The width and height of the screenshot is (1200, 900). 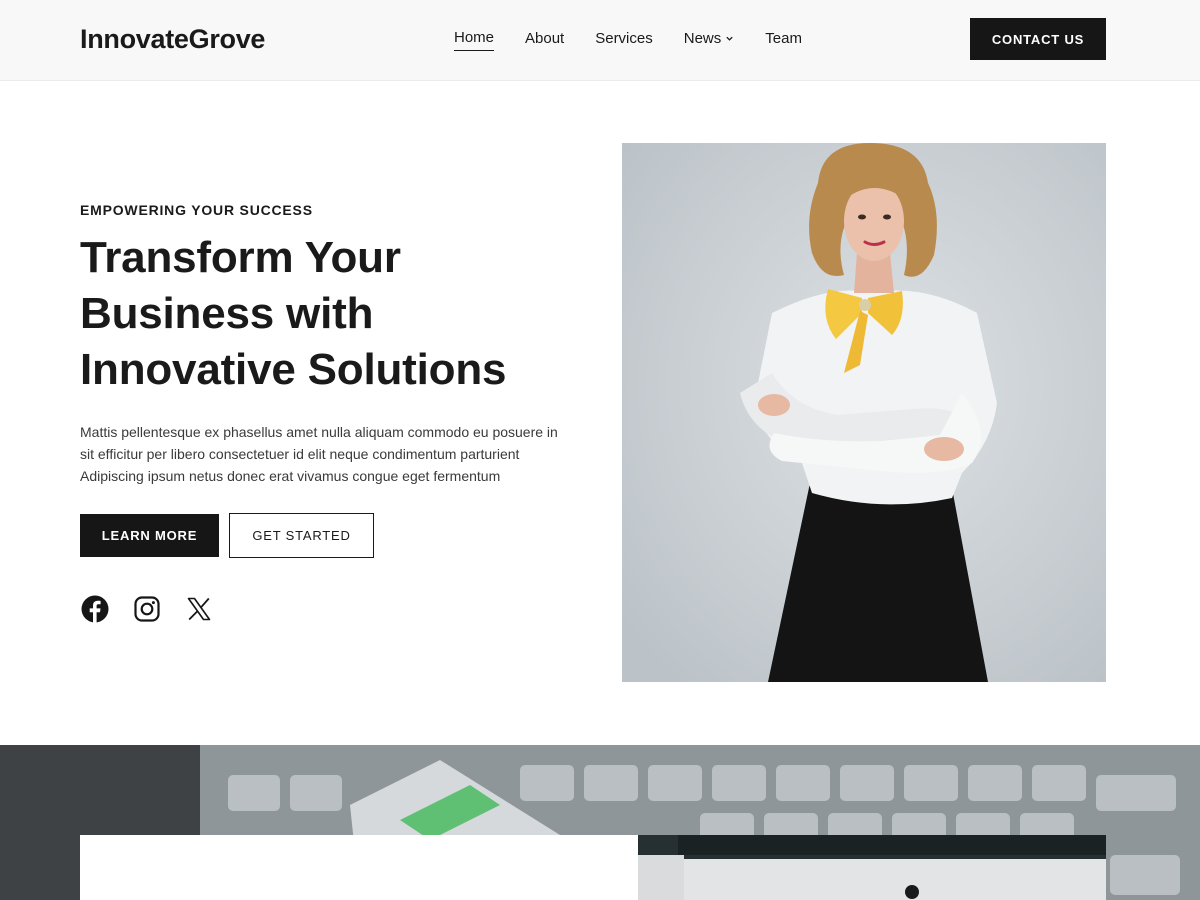 What do you see at coordinates (172, 39) in the screenshot?
I see `site-logo: InnovateGrove` at bounding box center [172, 39].